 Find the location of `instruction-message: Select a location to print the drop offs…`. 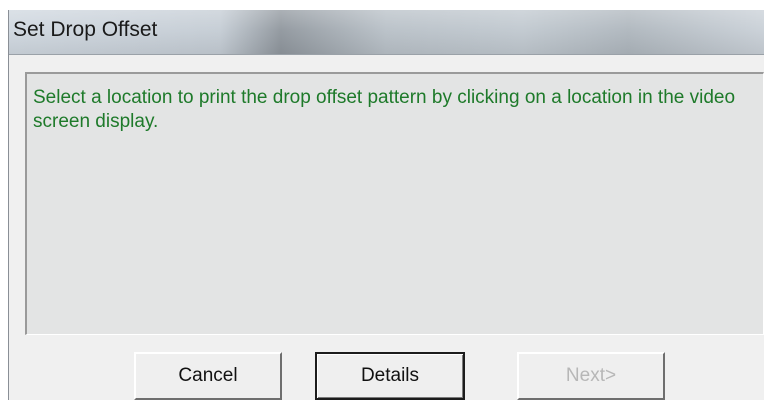

instruction-message: Select a location to print the drop offs… is located at coordinates (384, 109).